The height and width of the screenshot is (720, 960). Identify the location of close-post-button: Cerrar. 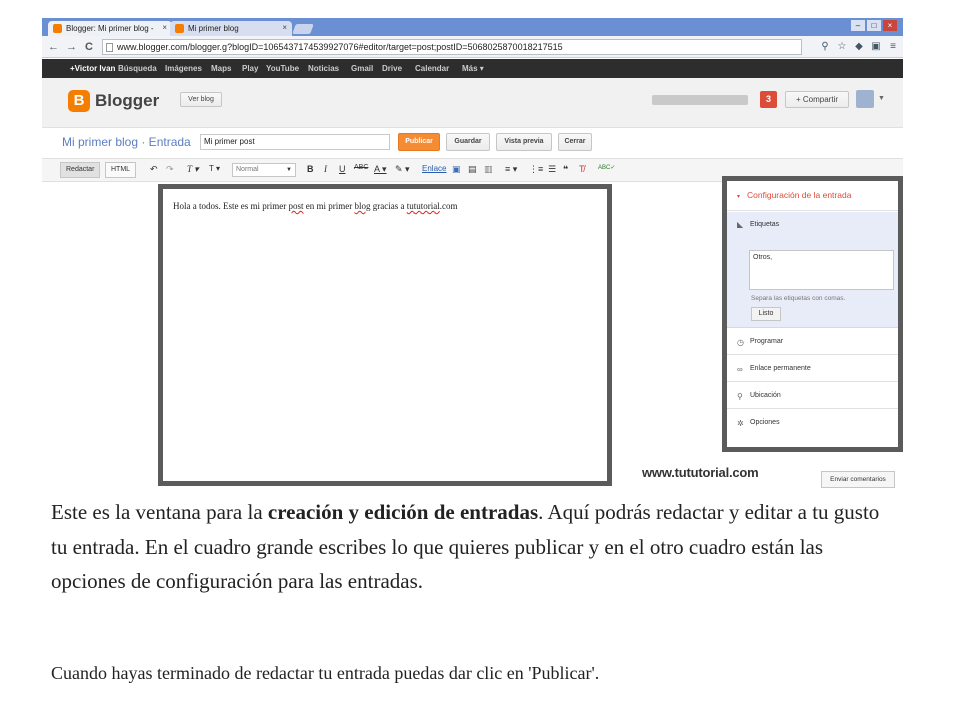
(575, 142).